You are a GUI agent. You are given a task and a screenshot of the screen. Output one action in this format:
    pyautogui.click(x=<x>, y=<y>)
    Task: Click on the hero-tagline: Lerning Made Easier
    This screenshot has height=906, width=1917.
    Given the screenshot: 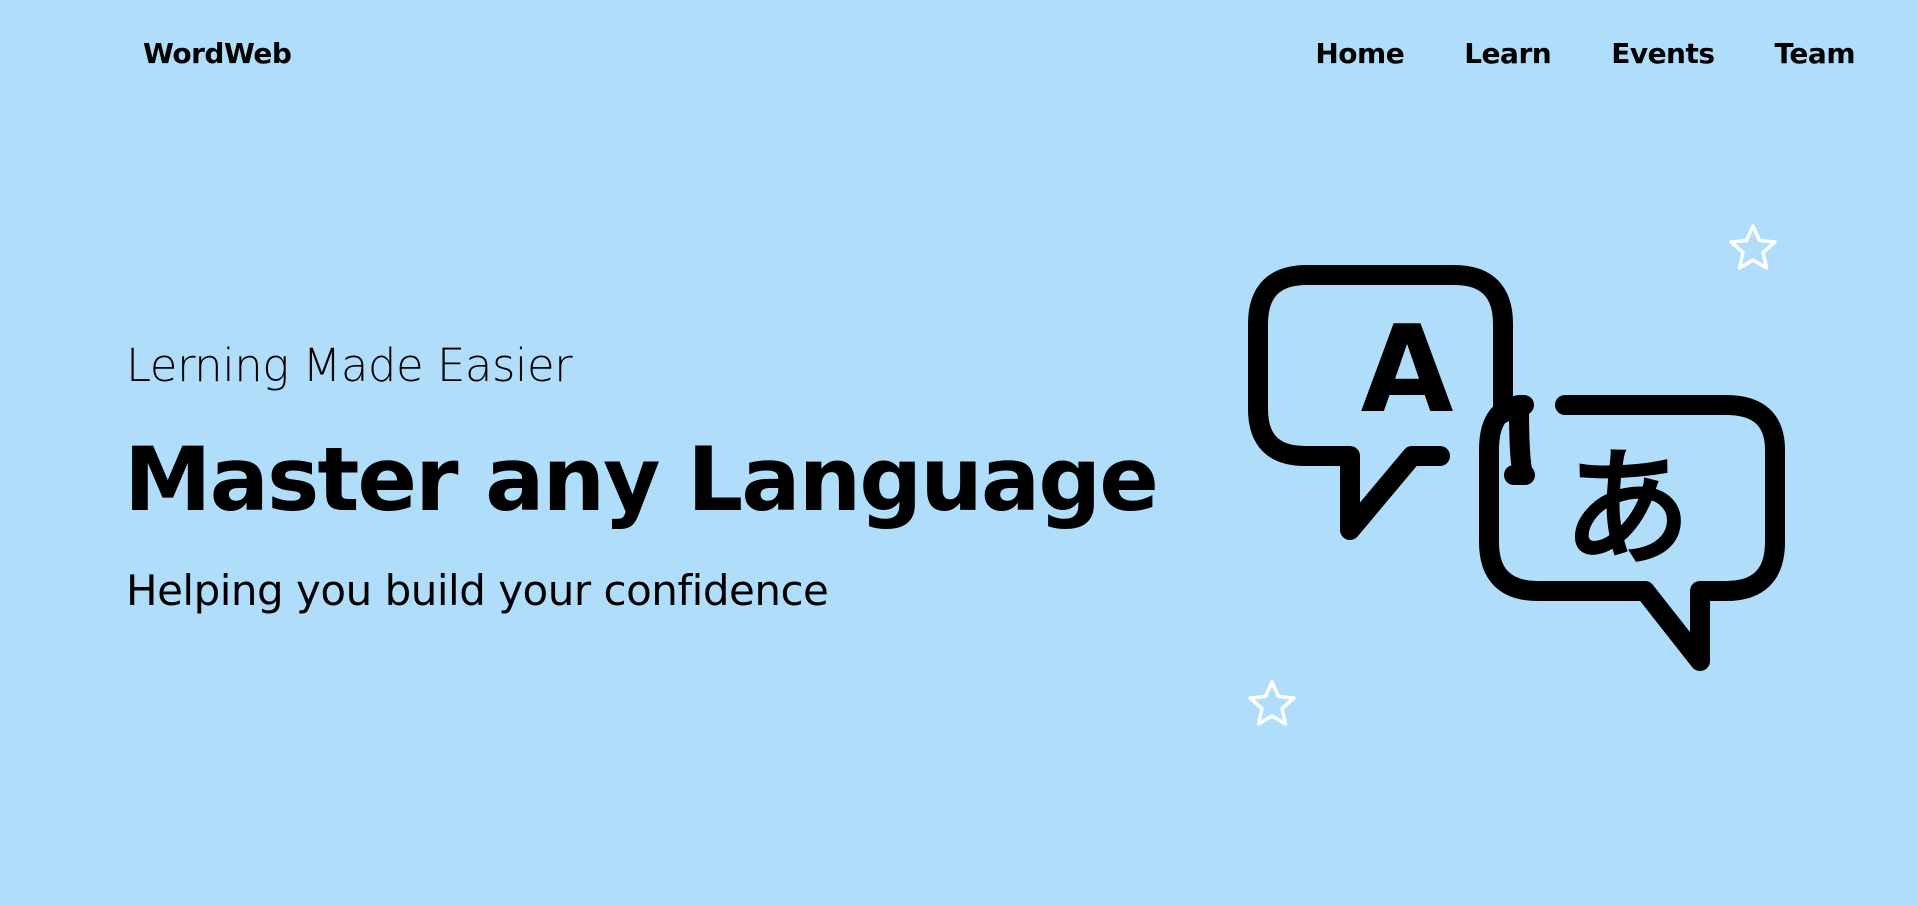 What is the action you would take?
    pyautogui.click(x=349, y=365)
    